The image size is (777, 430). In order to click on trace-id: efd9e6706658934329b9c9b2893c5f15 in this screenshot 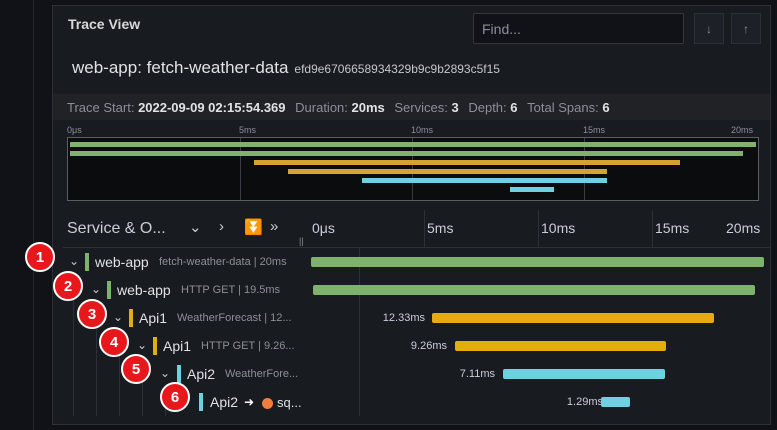, I will do `click(397, 69)`.